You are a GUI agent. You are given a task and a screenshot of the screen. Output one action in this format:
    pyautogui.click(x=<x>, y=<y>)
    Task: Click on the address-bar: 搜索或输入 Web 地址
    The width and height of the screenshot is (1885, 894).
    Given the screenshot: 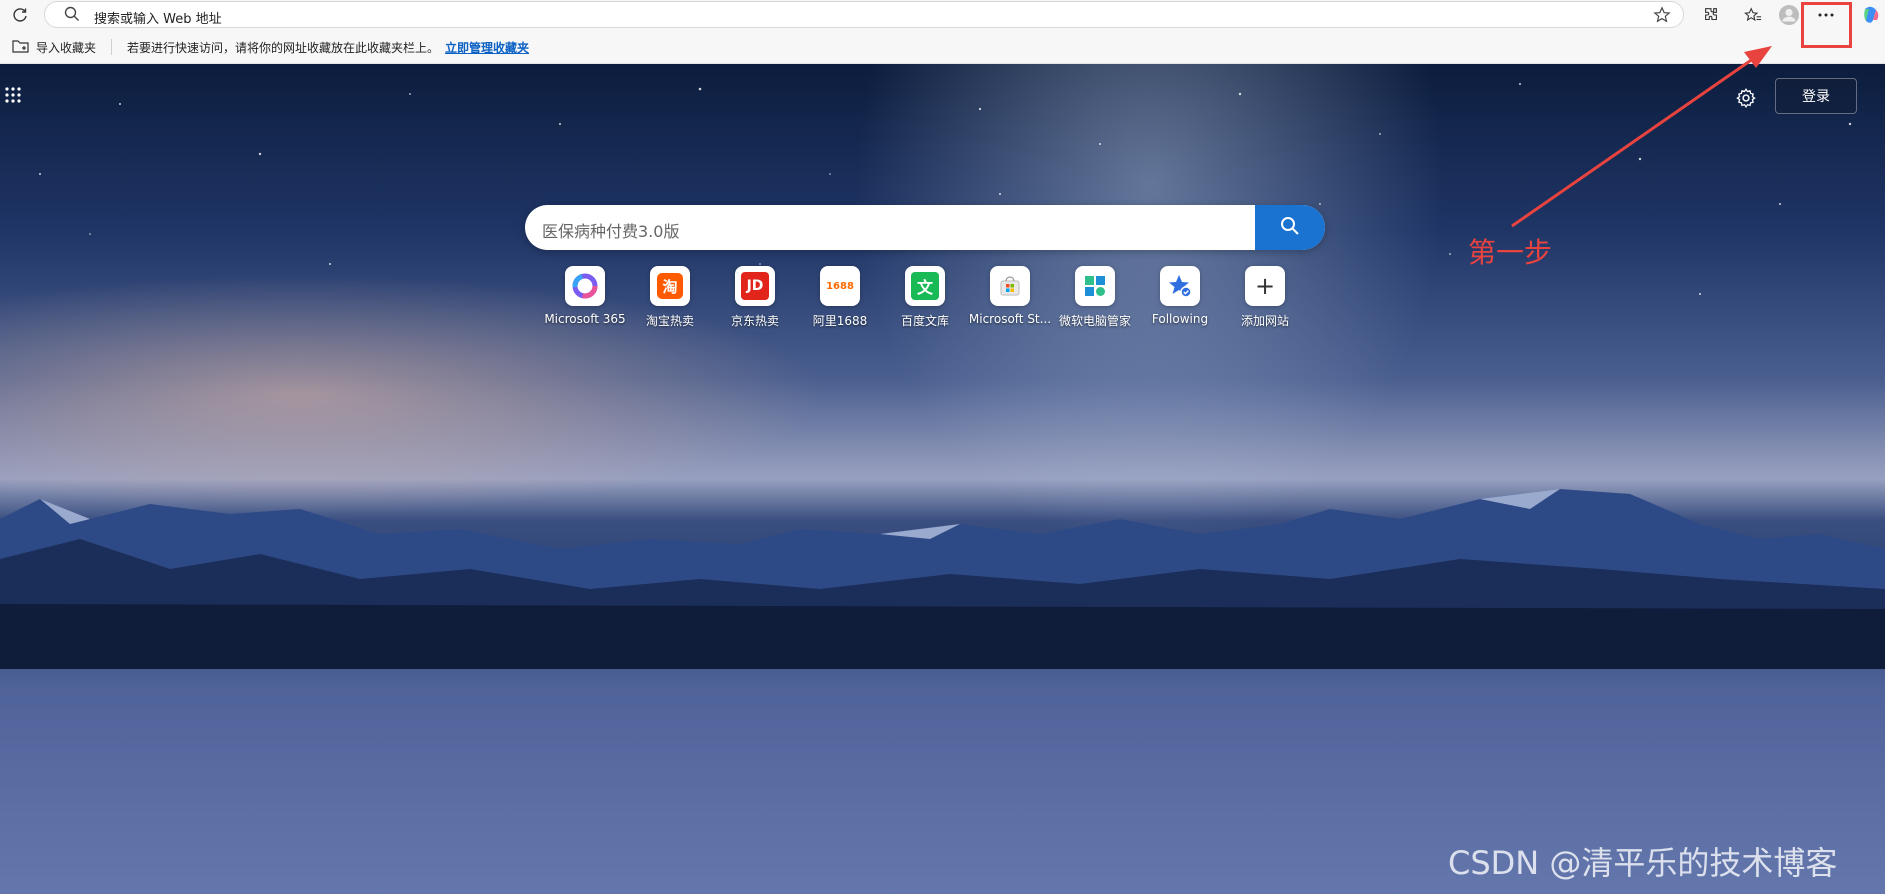 What is the action you would take?
    pyautogui.click(x=864, y=14)
    